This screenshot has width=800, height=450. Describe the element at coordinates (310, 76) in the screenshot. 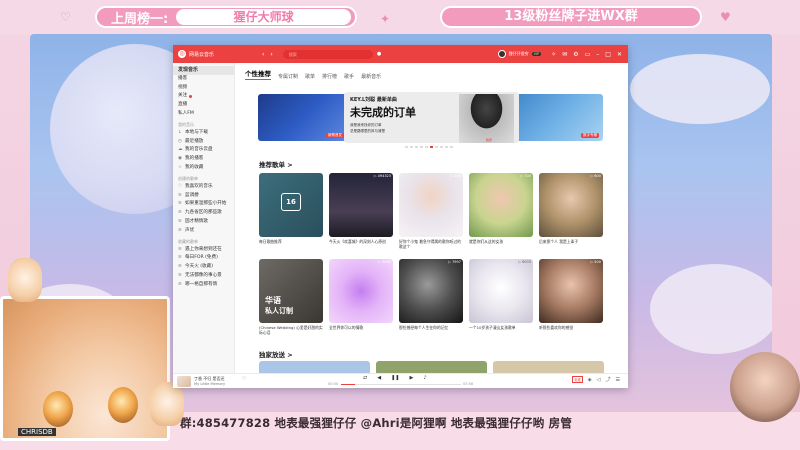

I see `tab-playlists: 歌单` at that location.